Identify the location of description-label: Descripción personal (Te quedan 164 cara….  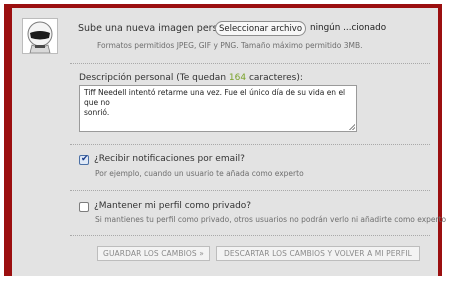
(191, 78).